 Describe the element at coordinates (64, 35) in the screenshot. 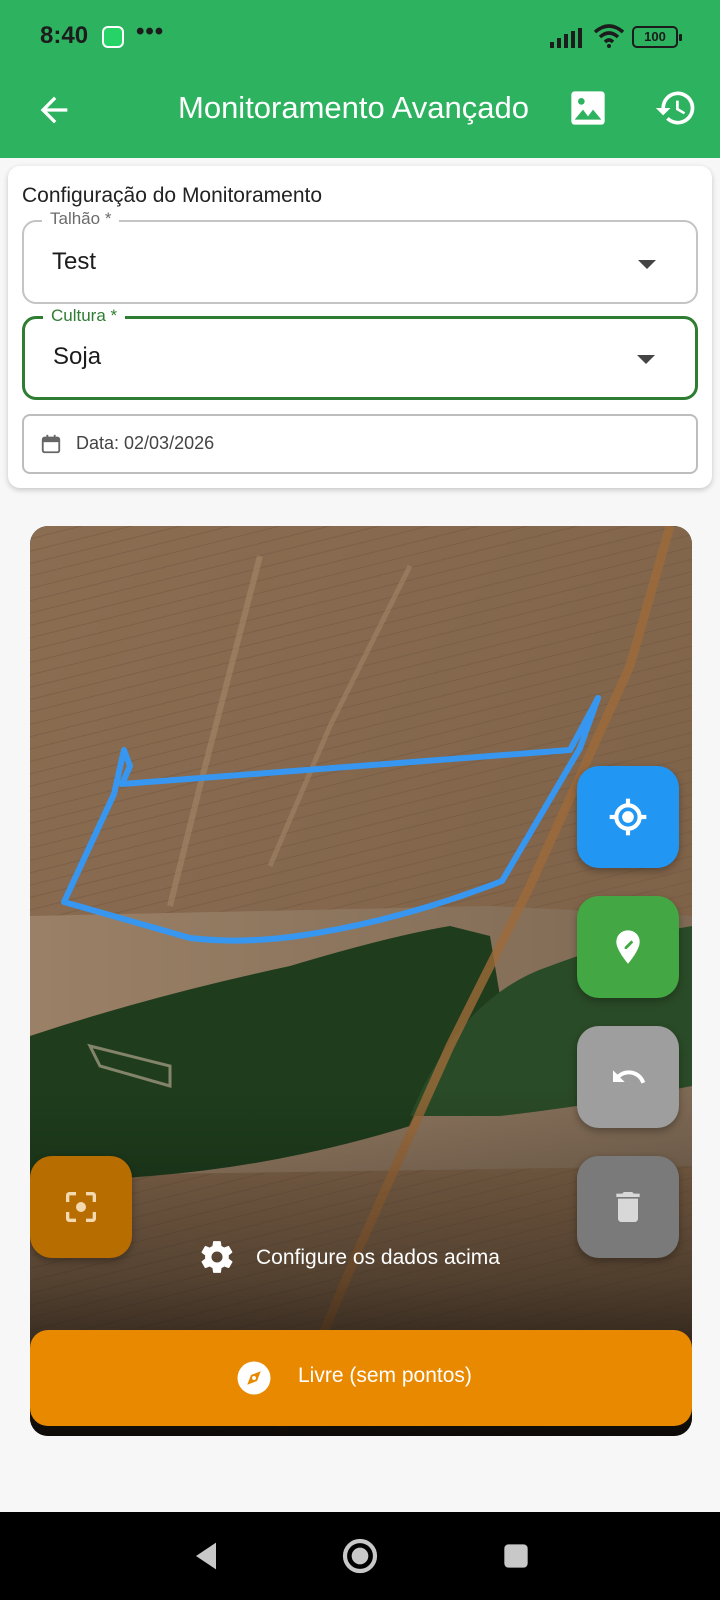

I see `status-time: 8:40` at that location.